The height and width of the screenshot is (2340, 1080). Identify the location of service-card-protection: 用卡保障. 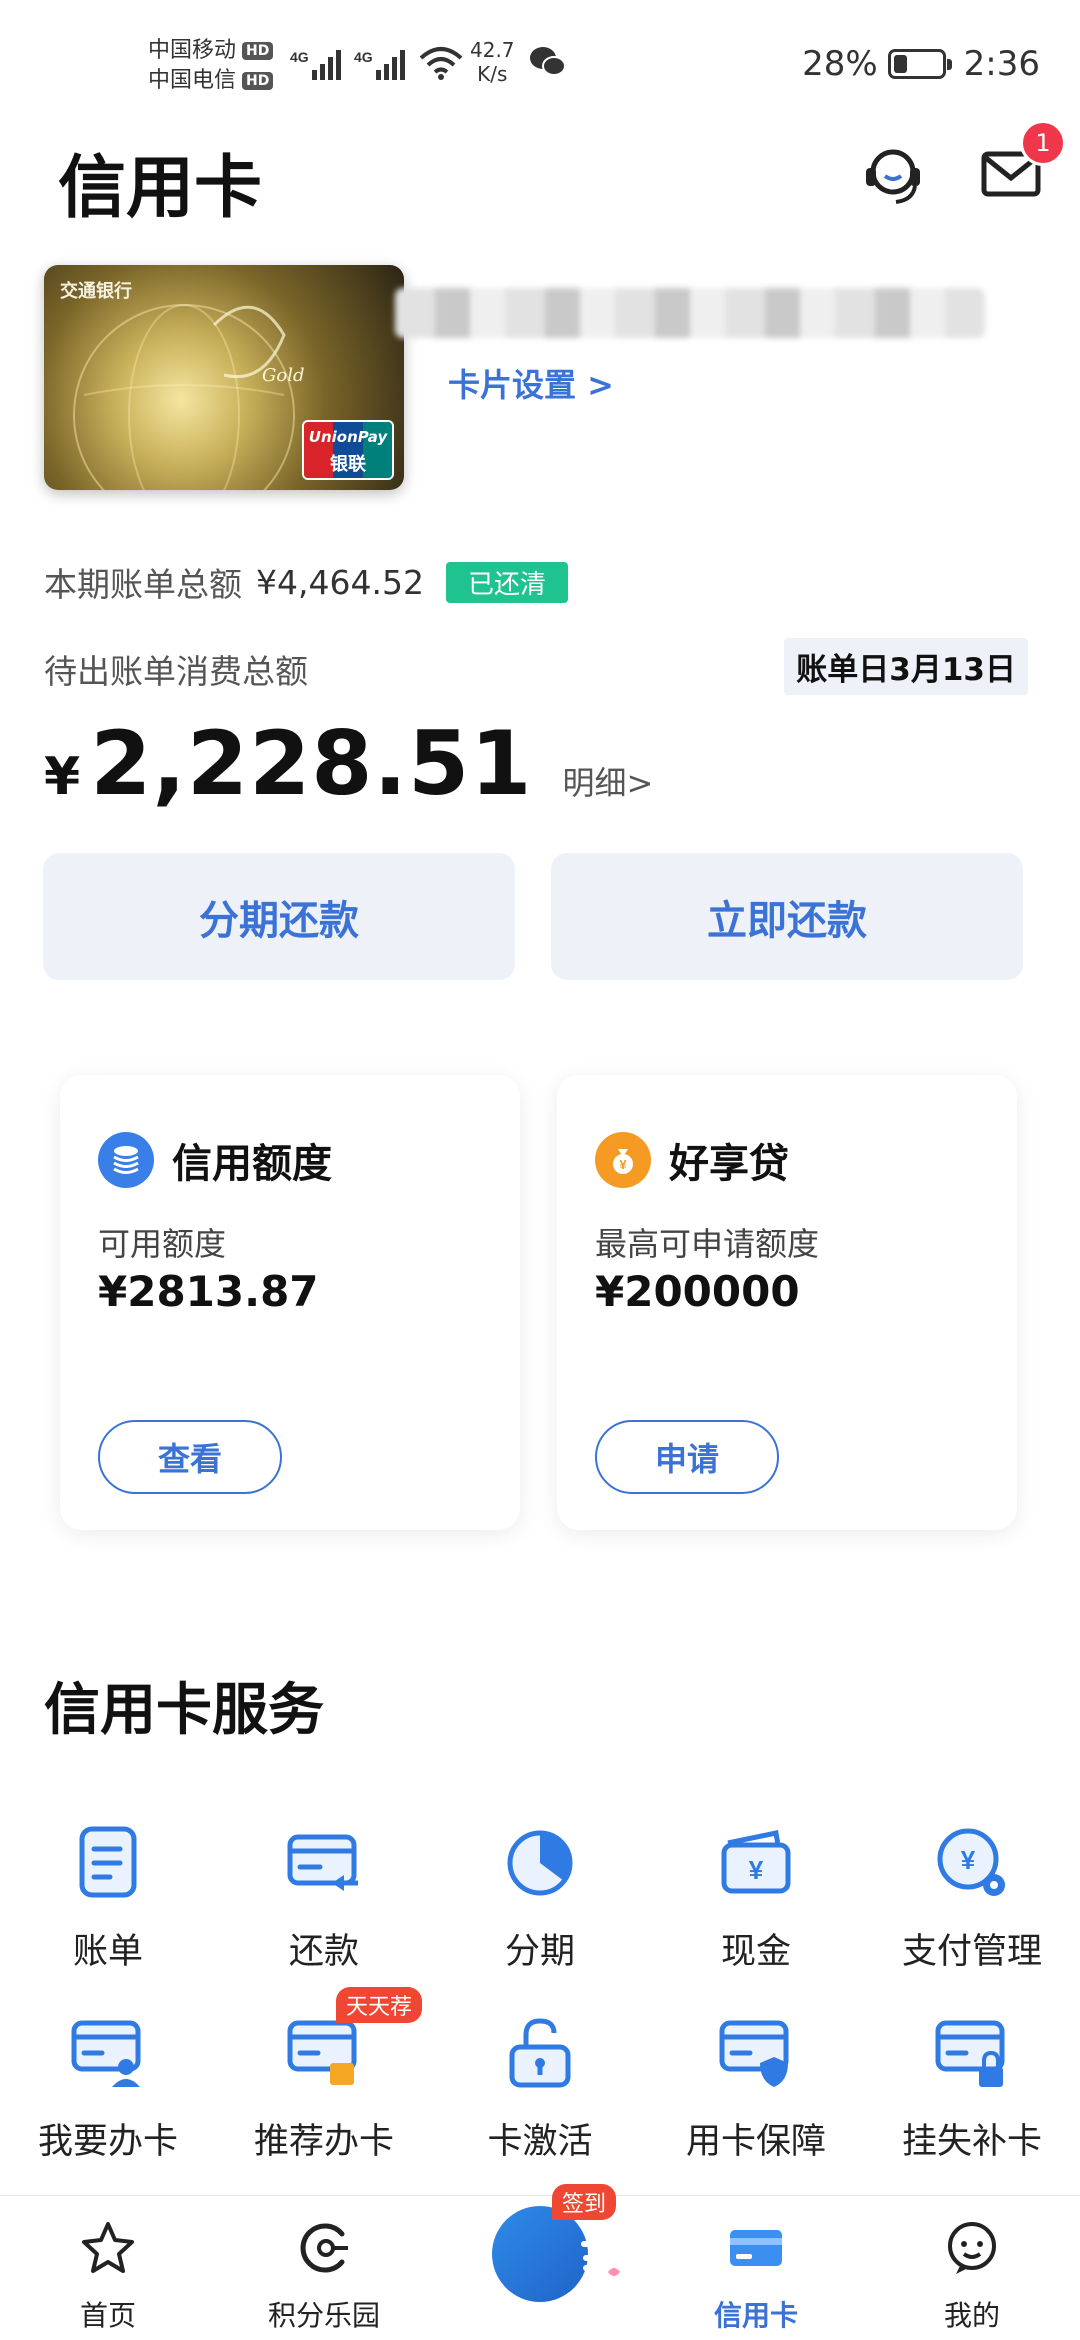
(756, 2105).